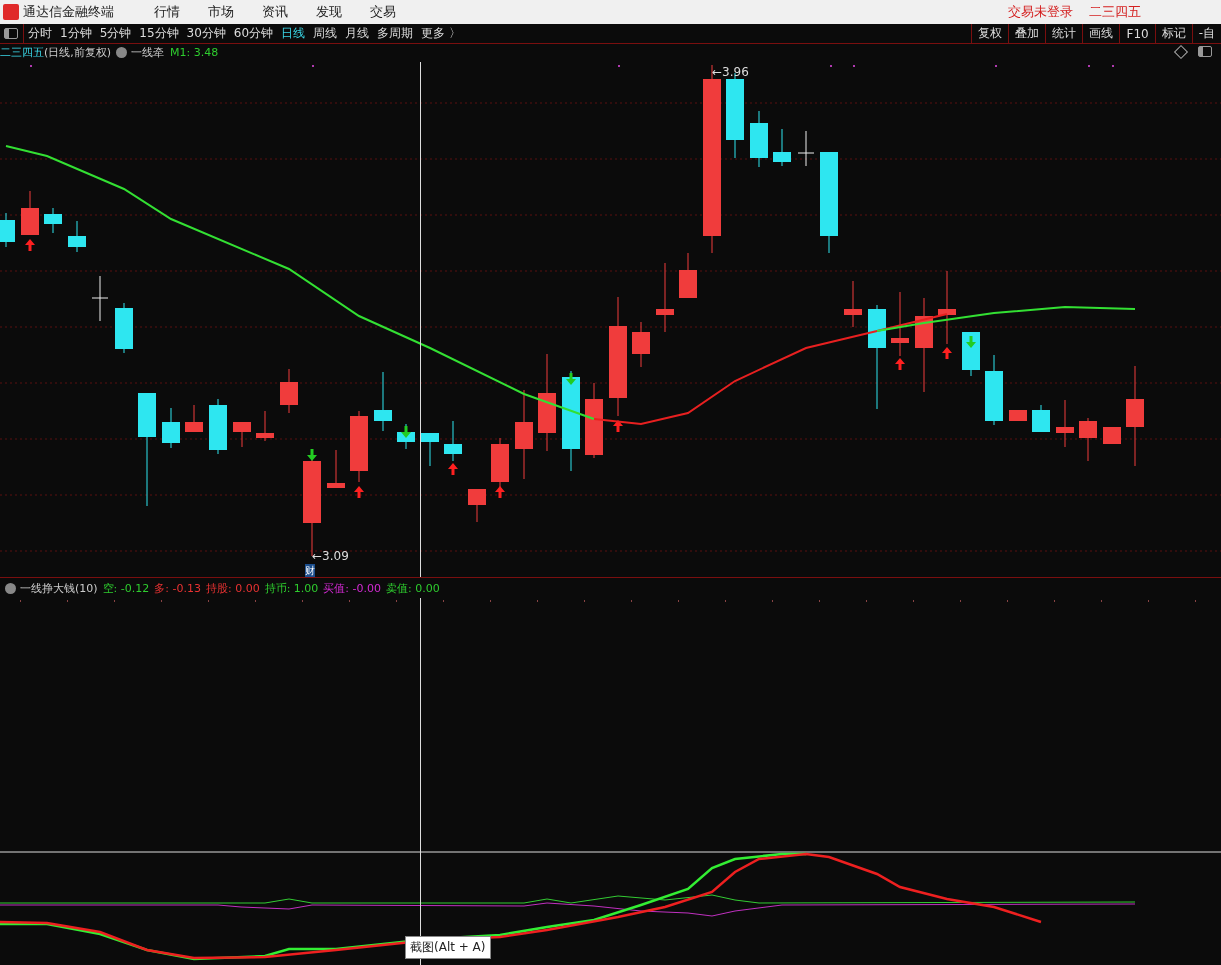 The width and height of the screenshot is (1221, 965). I want to click on period-tab: 月线, so click(357, 33).